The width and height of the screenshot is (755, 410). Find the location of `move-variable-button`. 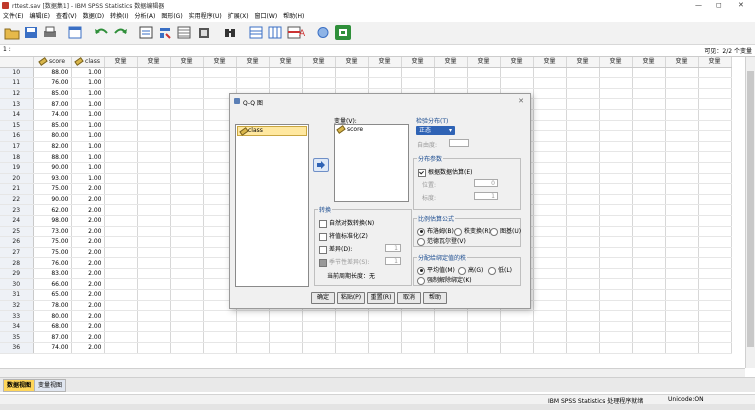

move-variable-button is located at coordinates (321, 165).